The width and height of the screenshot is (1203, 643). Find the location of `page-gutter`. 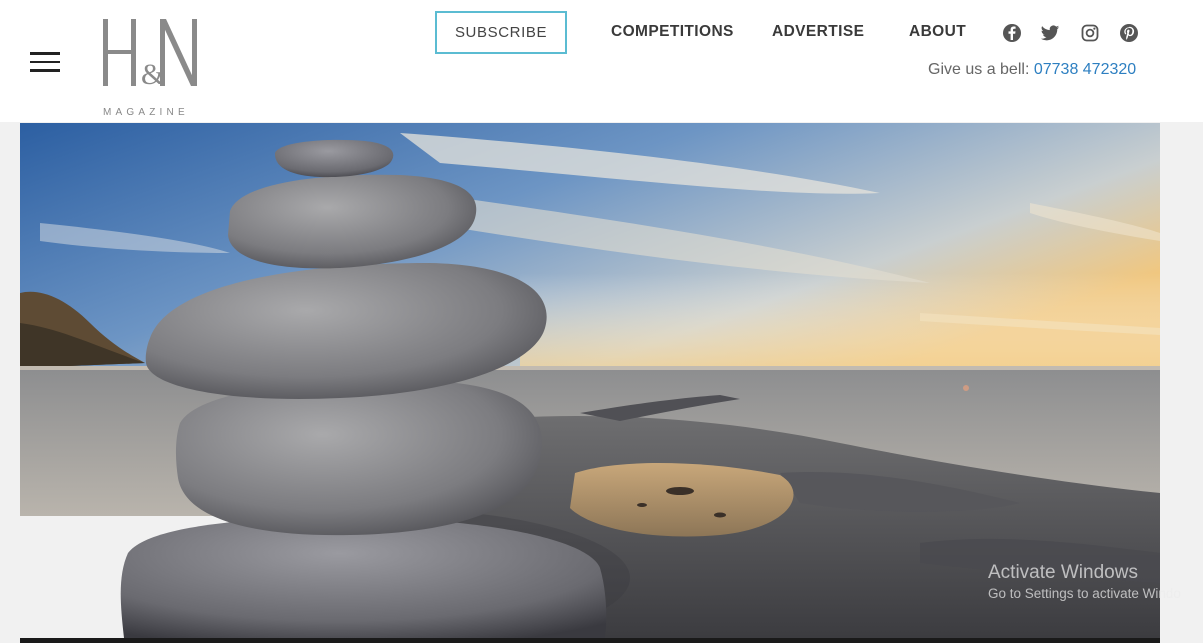

page-gutter is located at coordinates (1181, 383).